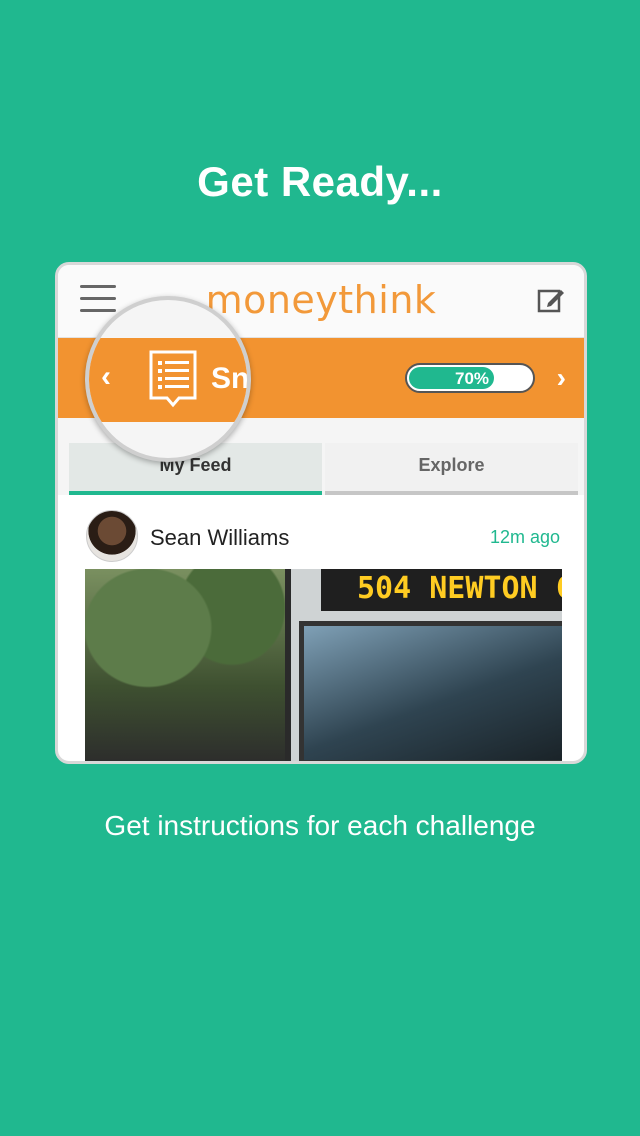 This screenshot has width=640, height=1136. What do you see at coordinates (441, 590) in the screenshot?
I see `bus-sign: 504 NEWTON COR` at bounding box center [441, 590].